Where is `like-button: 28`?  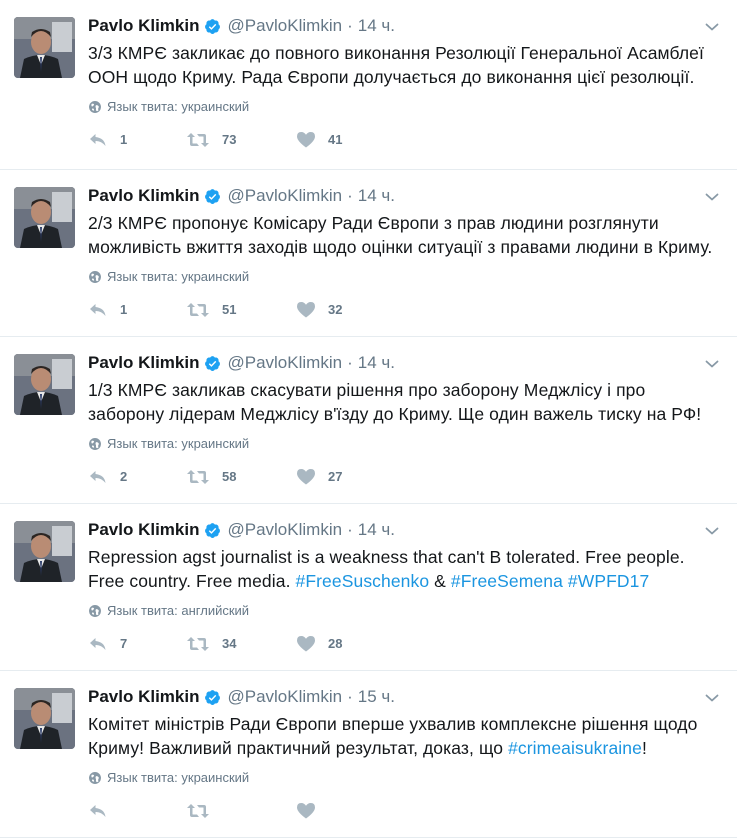 like-button: 28 is located at coordinates (346, 643).